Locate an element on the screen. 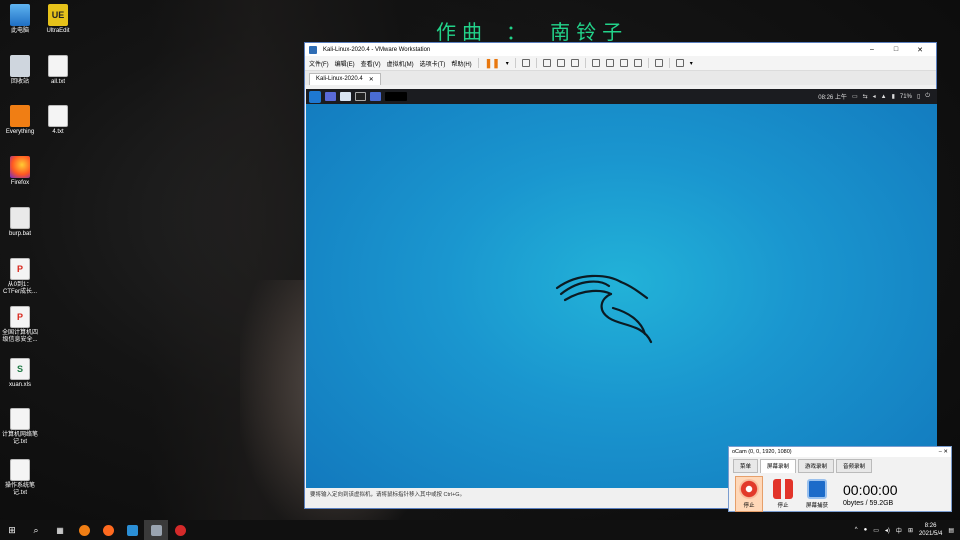 The width and height of the screenshot is (960, 540). power-icon: ⏻ is located at coordinates (927, 96).